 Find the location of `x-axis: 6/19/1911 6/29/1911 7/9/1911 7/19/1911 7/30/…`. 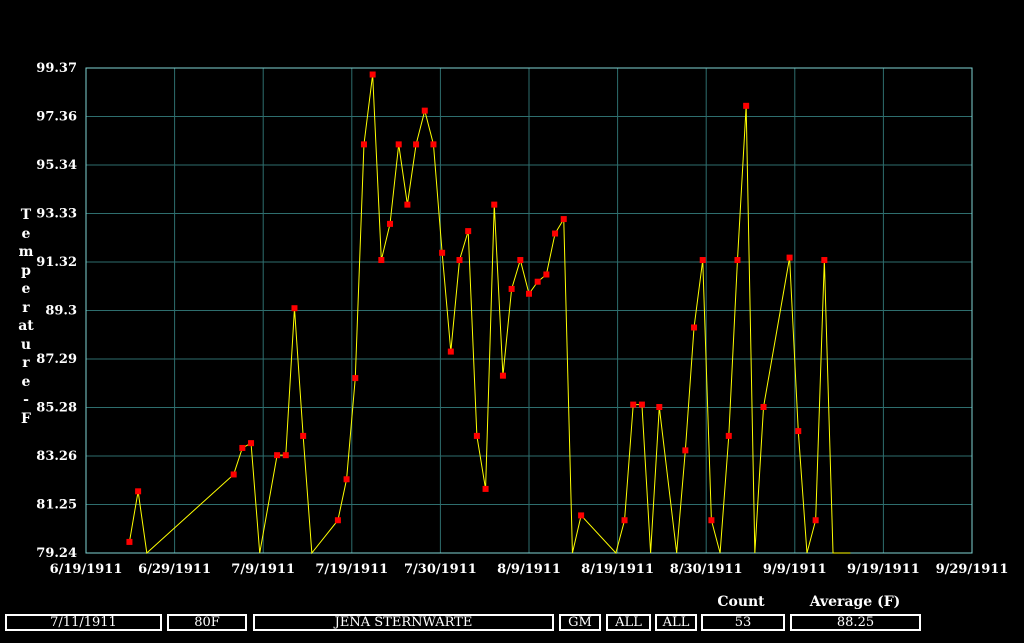

x-axis: 6/19/1911 6/29/1911 7/9/1911 7/19/1911 7/30/… is located at coordinates (529, 569).